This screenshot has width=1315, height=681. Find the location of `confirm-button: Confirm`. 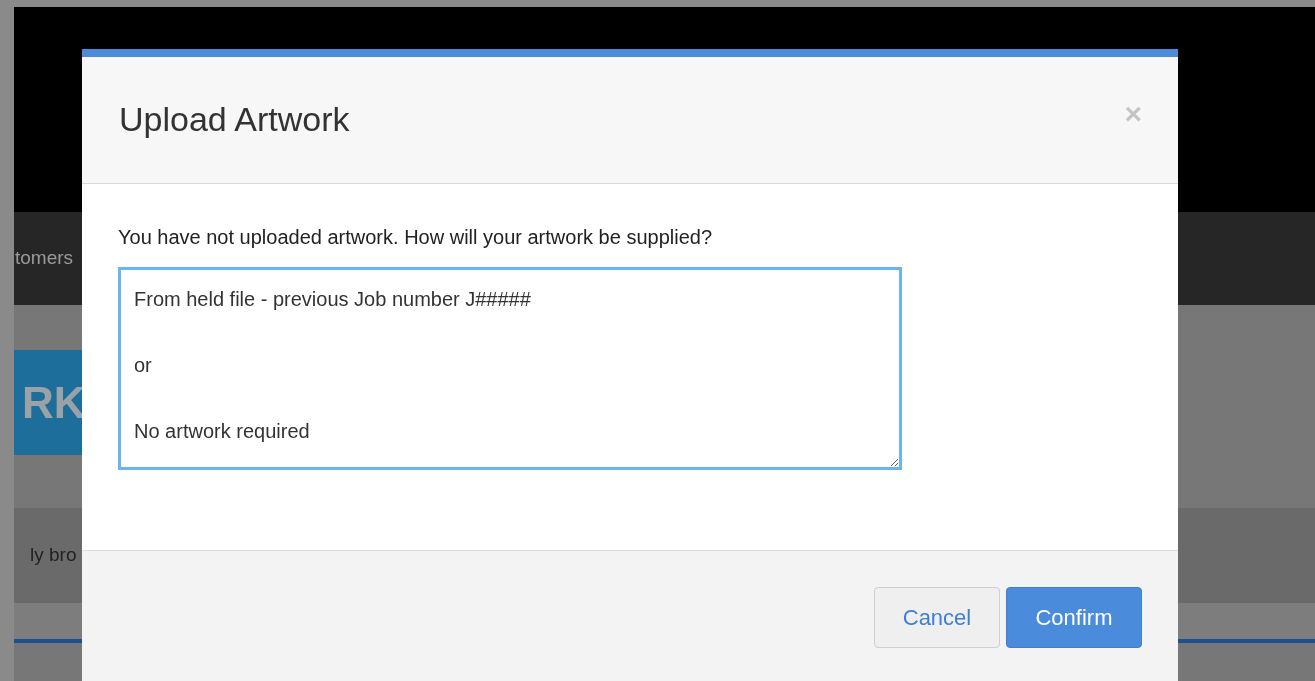

confirm-button: Confirm is located at coordinates (1074, 617).